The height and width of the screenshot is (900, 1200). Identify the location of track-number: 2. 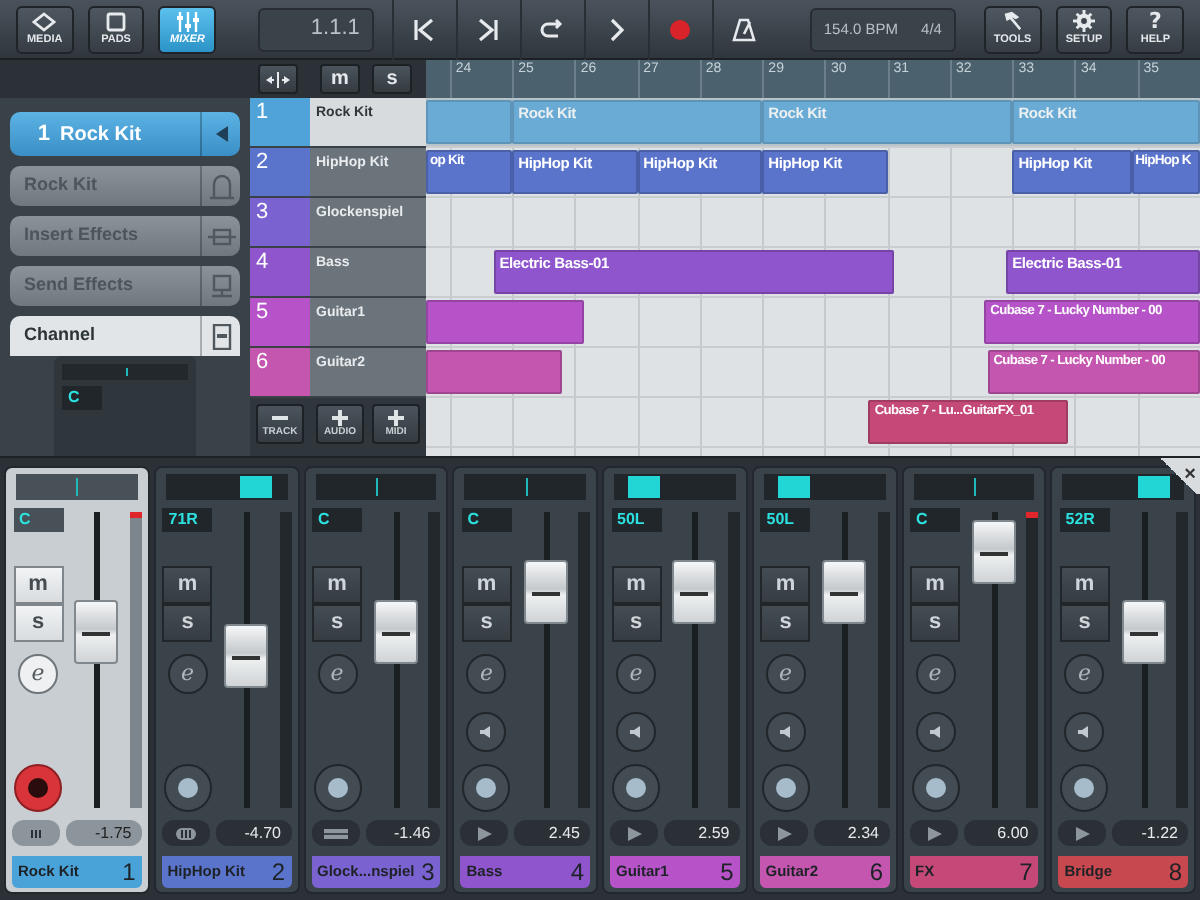
(280, 172).